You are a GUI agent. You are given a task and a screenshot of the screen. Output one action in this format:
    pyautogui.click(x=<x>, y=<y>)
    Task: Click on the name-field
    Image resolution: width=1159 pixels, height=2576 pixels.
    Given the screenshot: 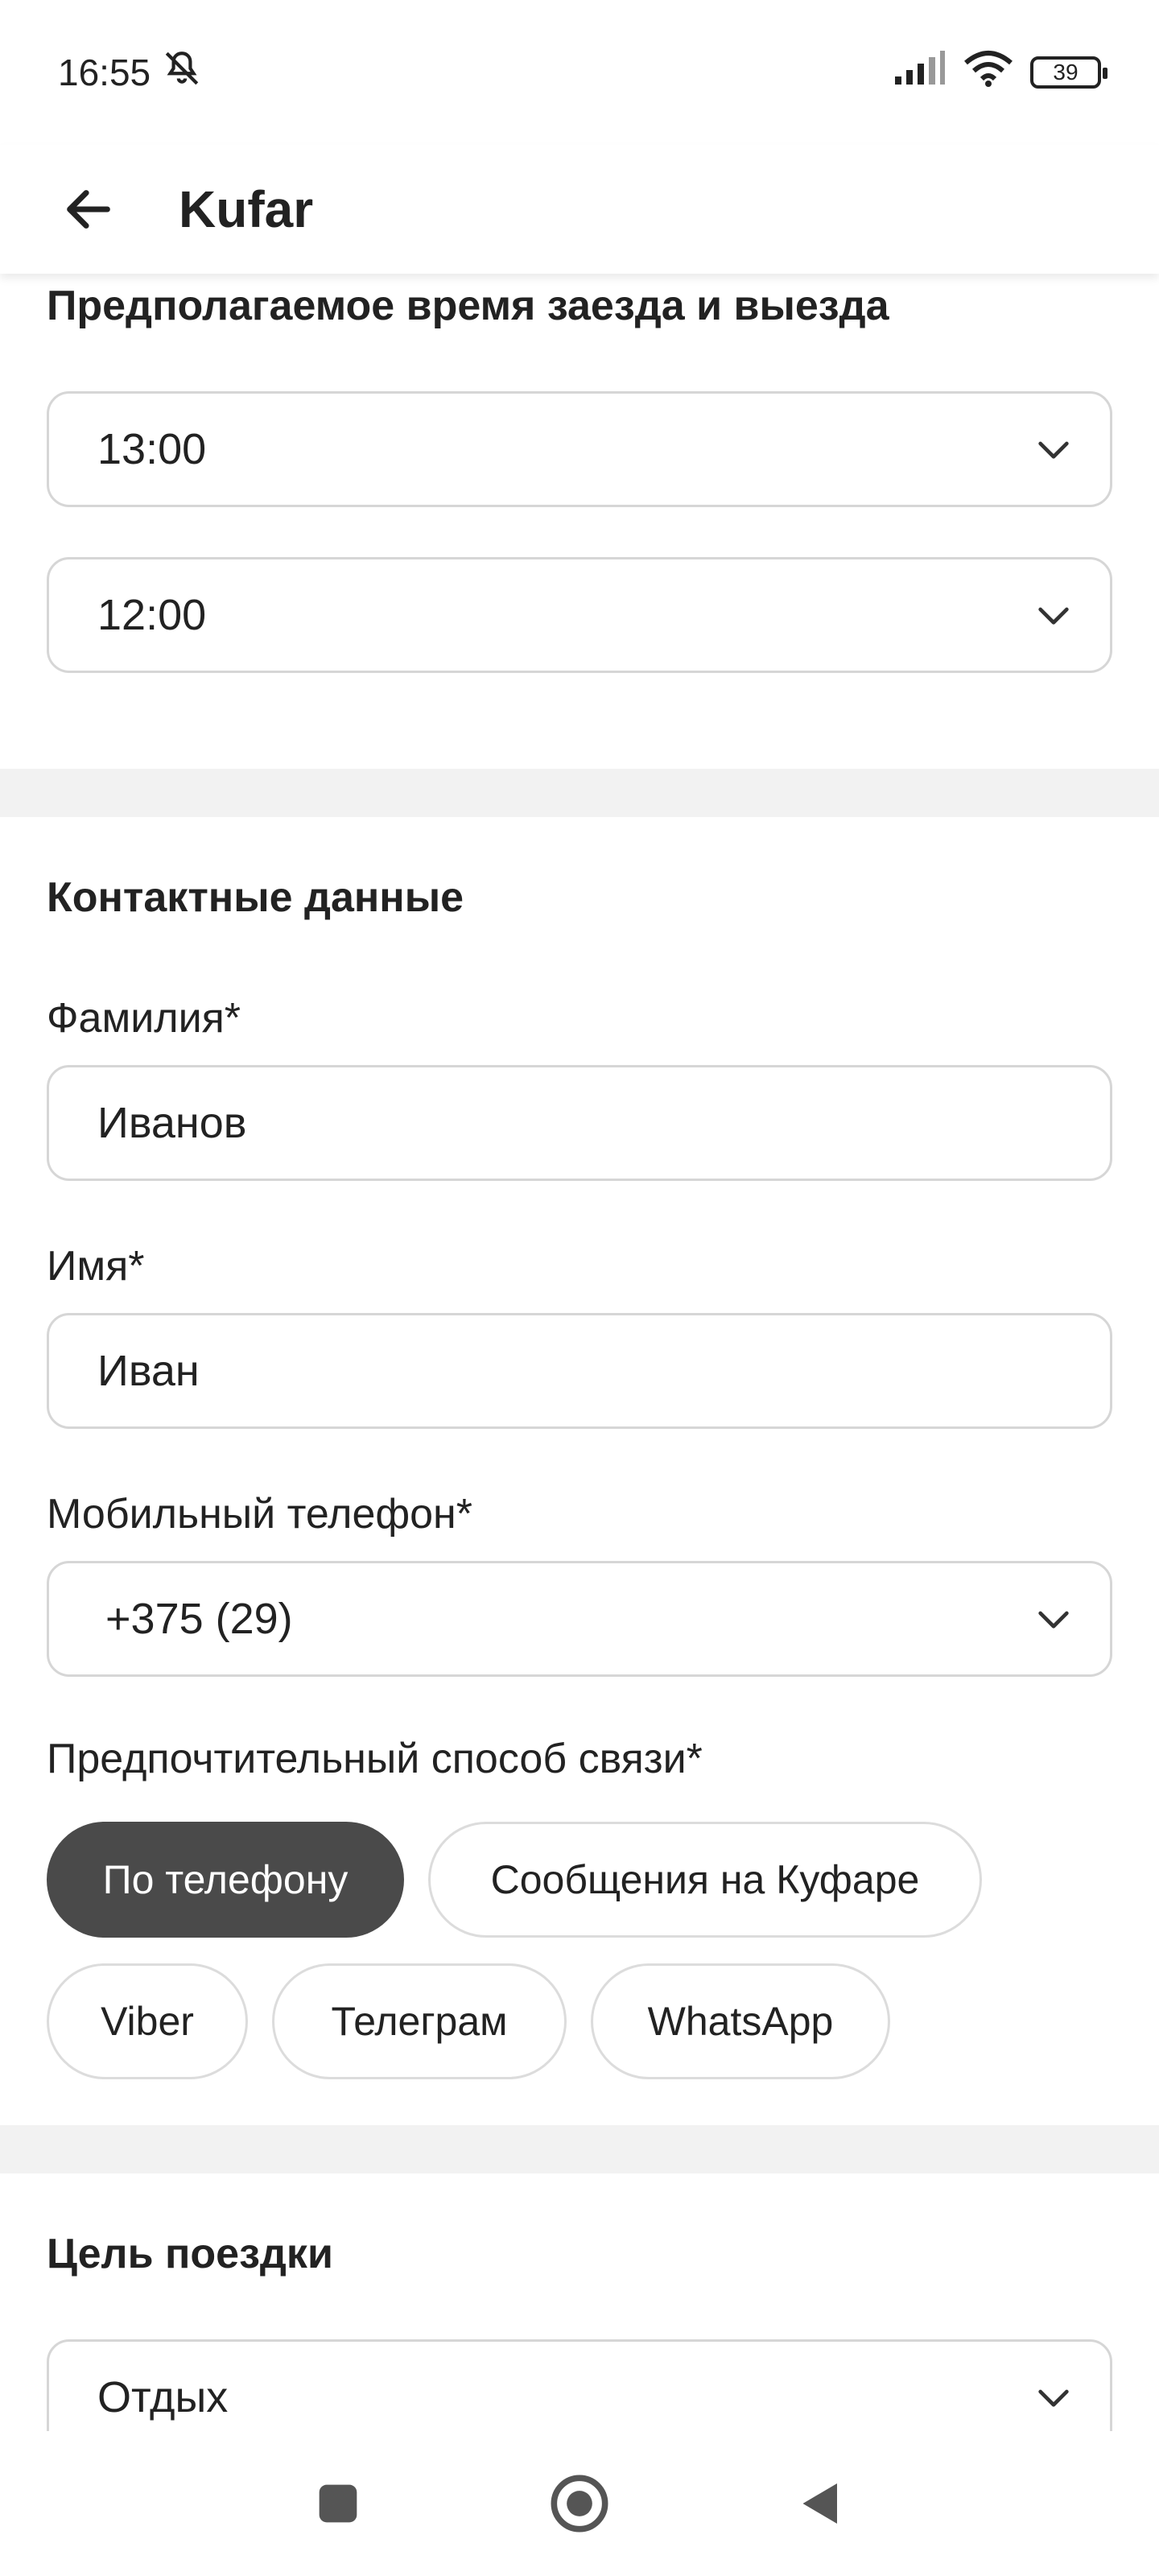 What is the action you would take?
    pyautogui.click(x=579, y=1371)
    